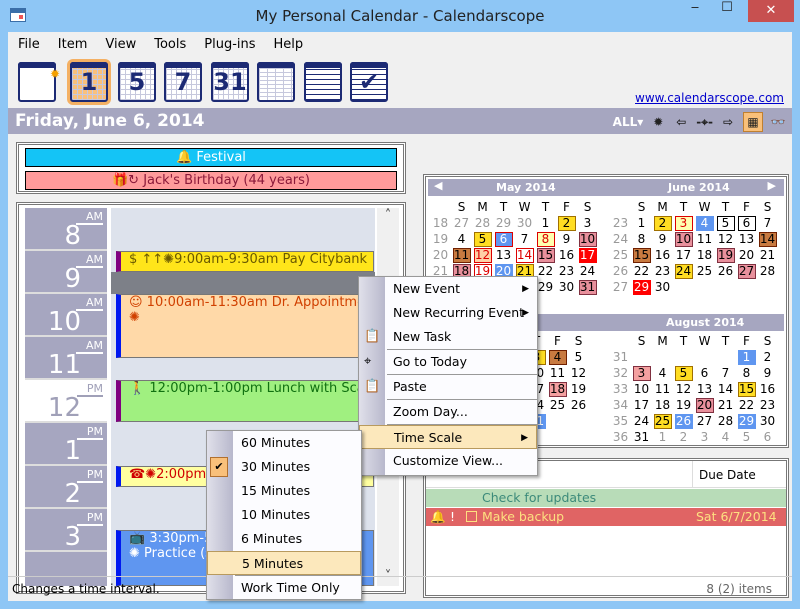 The width and height of the screenshot is (800, 609). Describe the element at coordinates (704, 122) in the screenshot. I see `go-today-icon: -⌖-` at that location.